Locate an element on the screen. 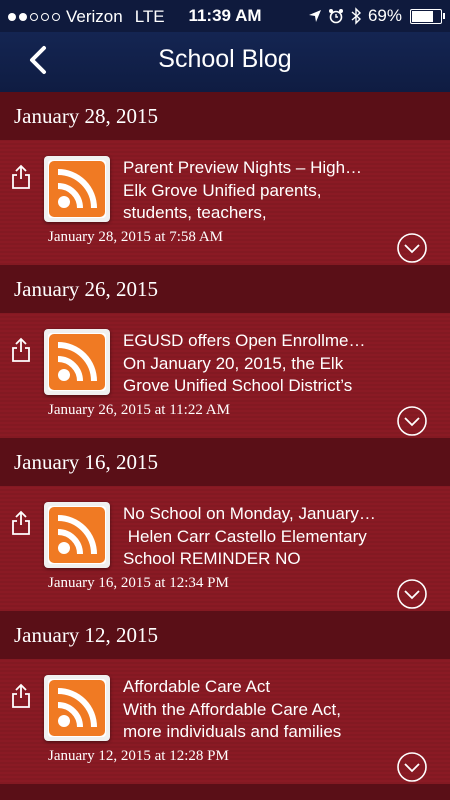  date-section-header: January 26, 2015 is located at coordinates (225, 289).